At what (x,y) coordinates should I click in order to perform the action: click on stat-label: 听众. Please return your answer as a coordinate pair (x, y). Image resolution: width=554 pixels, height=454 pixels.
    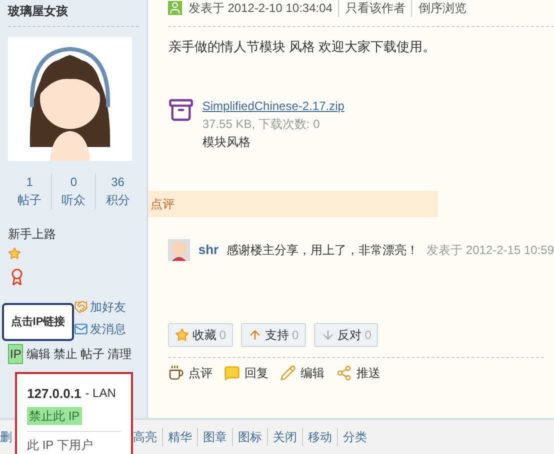
    Looking at the image, I should click on (74, 200).